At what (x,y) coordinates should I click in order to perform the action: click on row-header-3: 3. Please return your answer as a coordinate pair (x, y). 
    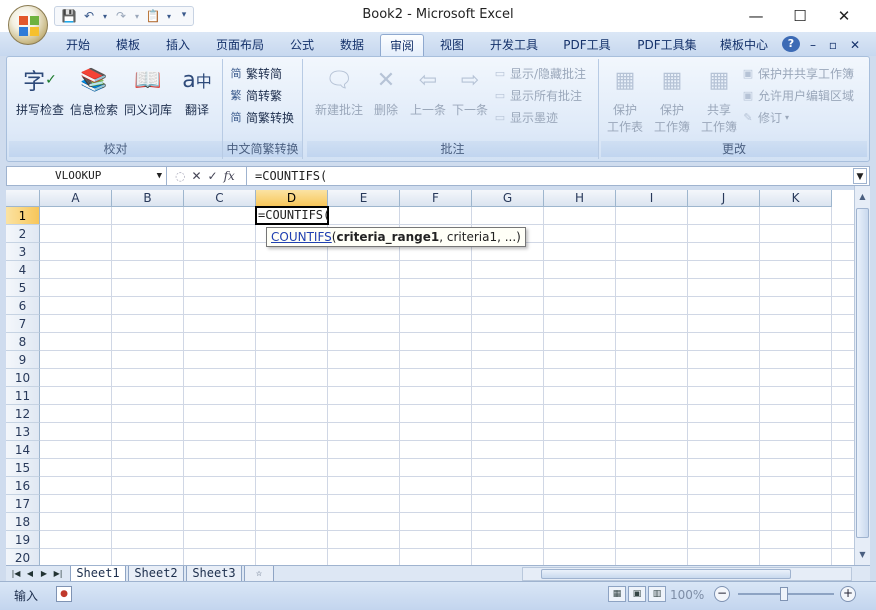
    Looking at the image, I should click on (23, 252).